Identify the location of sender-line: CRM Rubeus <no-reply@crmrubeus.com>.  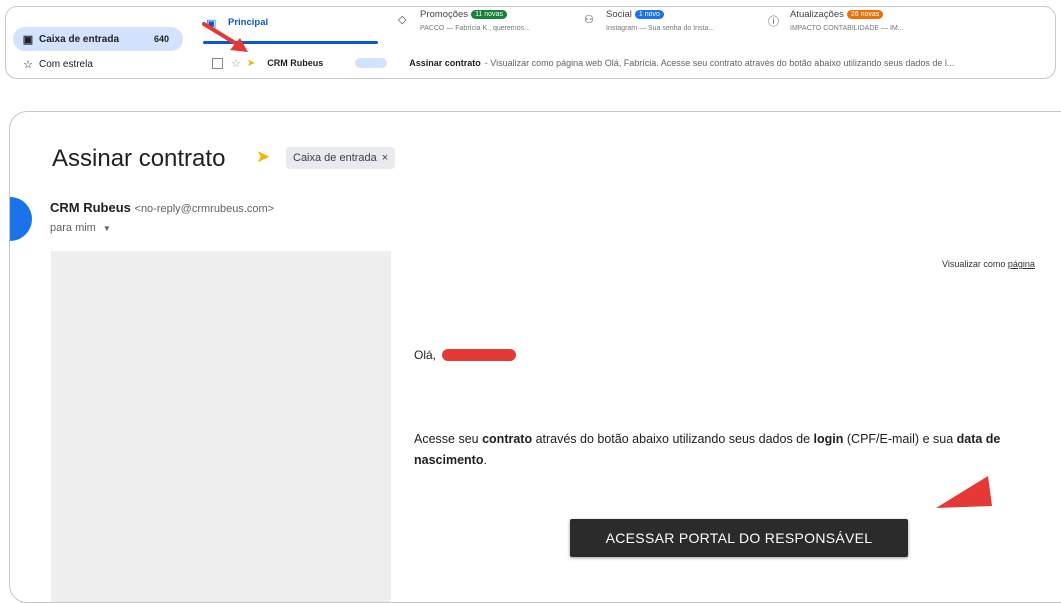
(162, 207).